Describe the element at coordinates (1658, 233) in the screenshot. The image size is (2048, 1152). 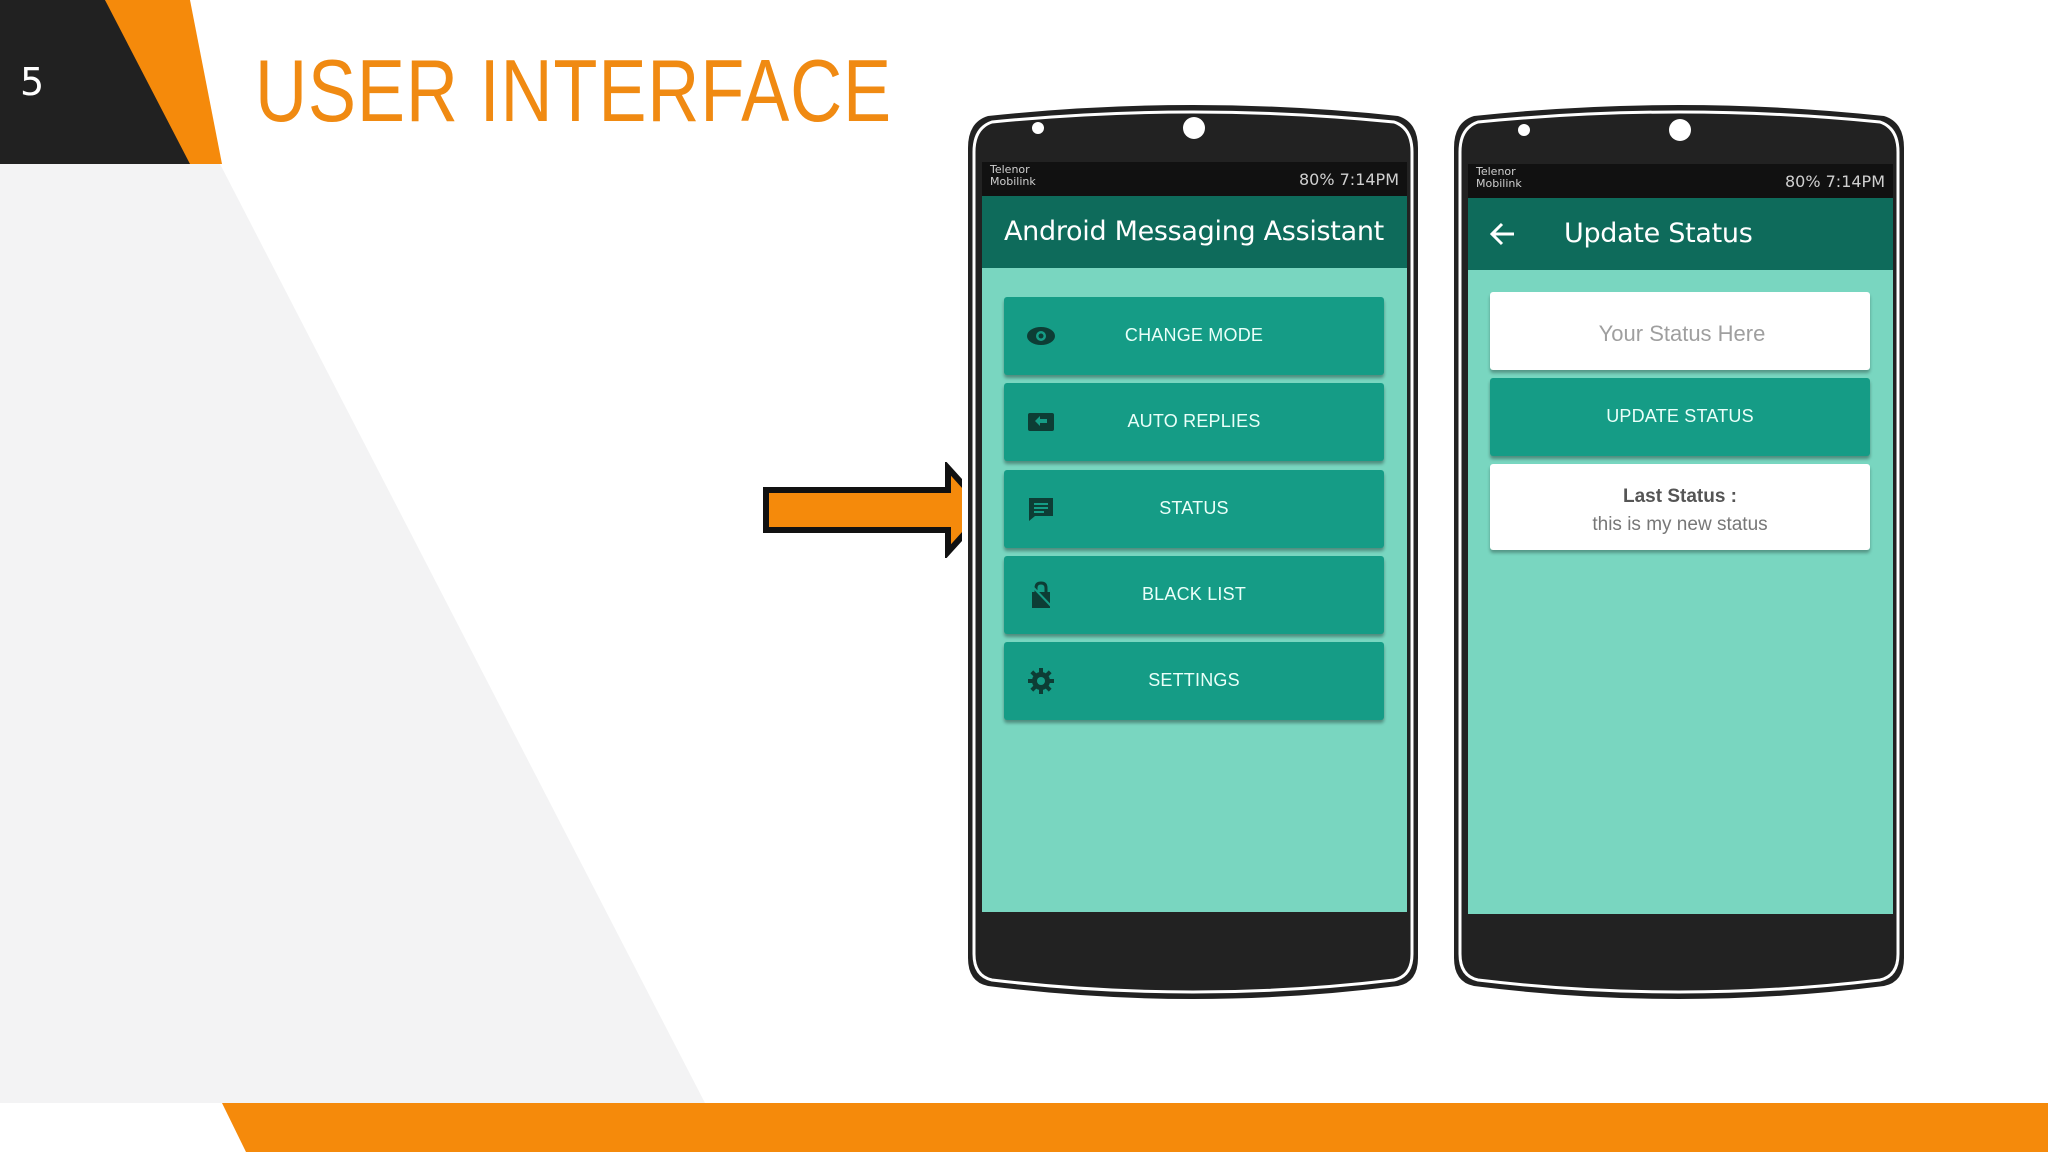
I see `app-title: Update Status` at that location.